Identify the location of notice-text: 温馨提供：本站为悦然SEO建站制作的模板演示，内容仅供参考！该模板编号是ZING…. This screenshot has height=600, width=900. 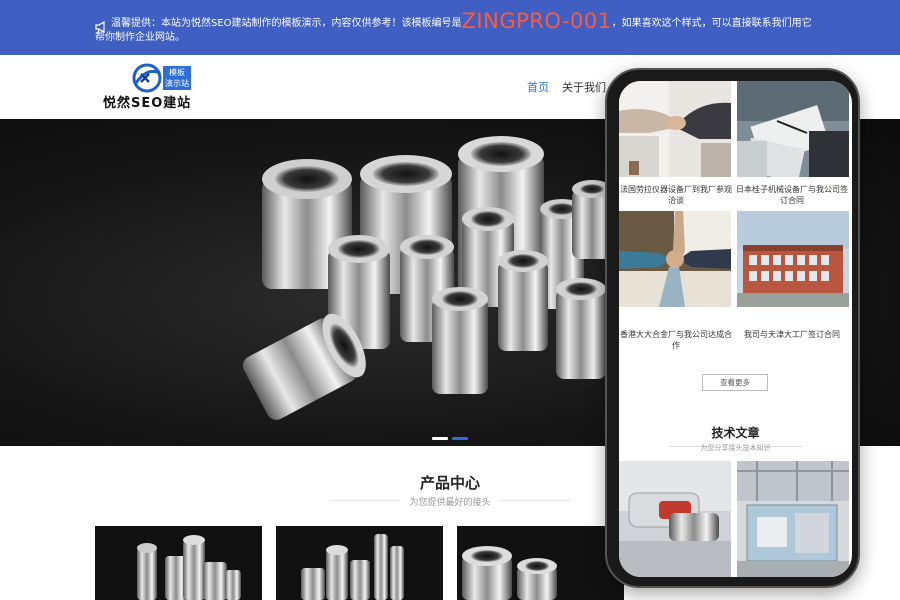
(455, 28).